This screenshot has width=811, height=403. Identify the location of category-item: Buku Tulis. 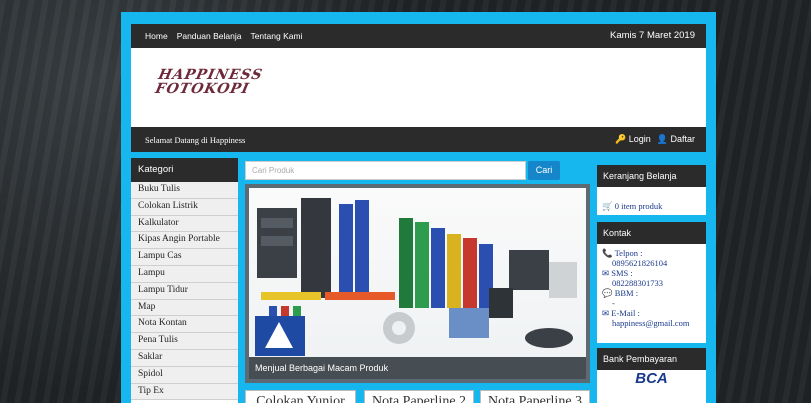
(184, 190).